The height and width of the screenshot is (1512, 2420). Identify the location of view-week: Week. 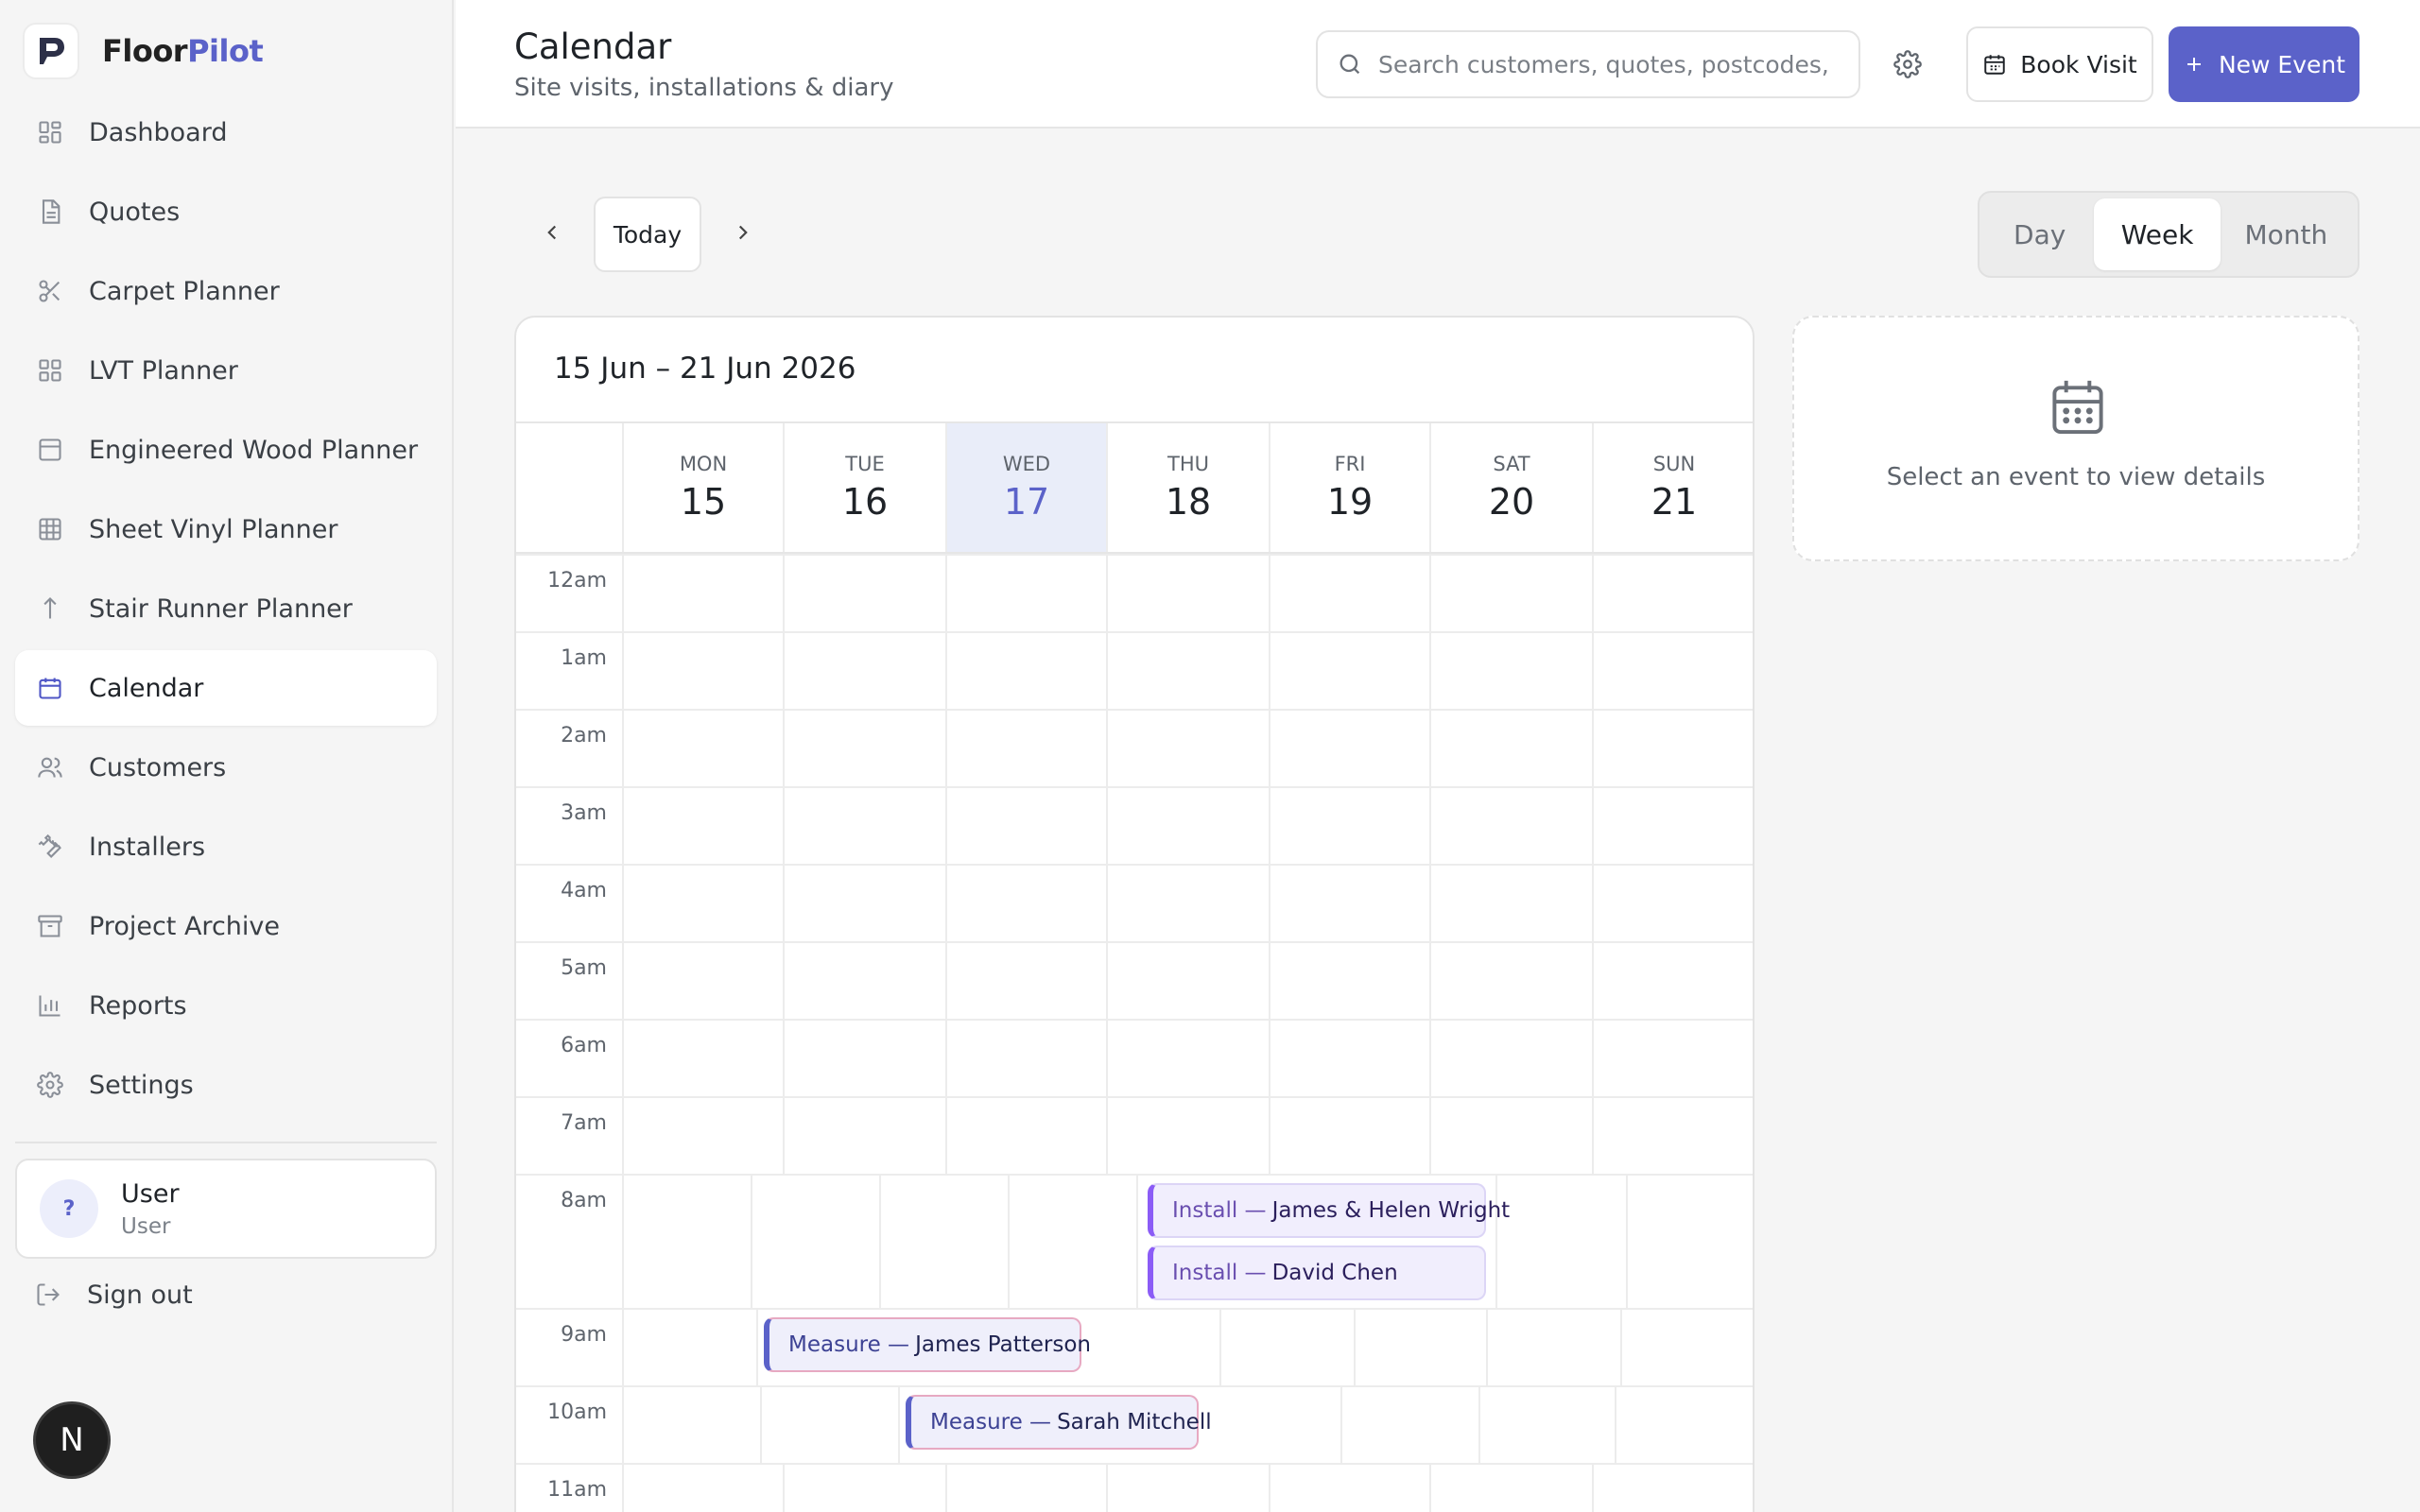
(2157, 234).